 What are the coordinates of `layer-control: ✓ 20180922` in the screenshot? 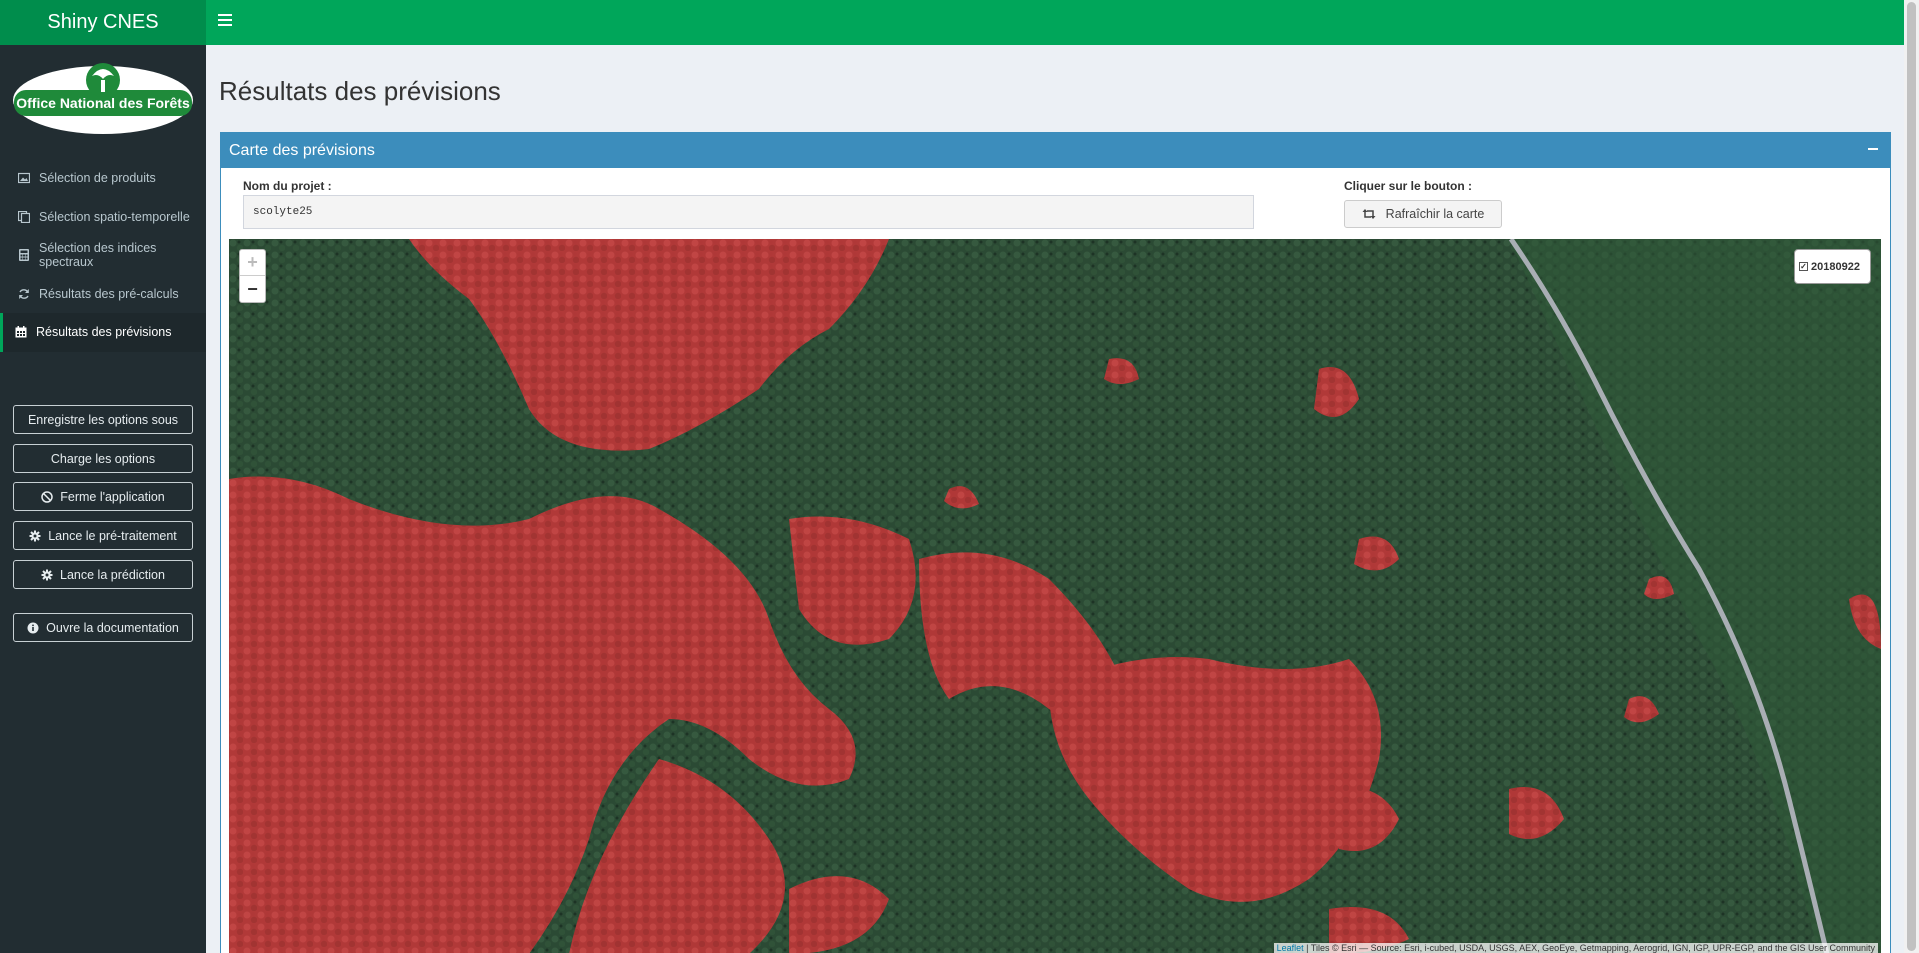 It's located at (1832, 266).